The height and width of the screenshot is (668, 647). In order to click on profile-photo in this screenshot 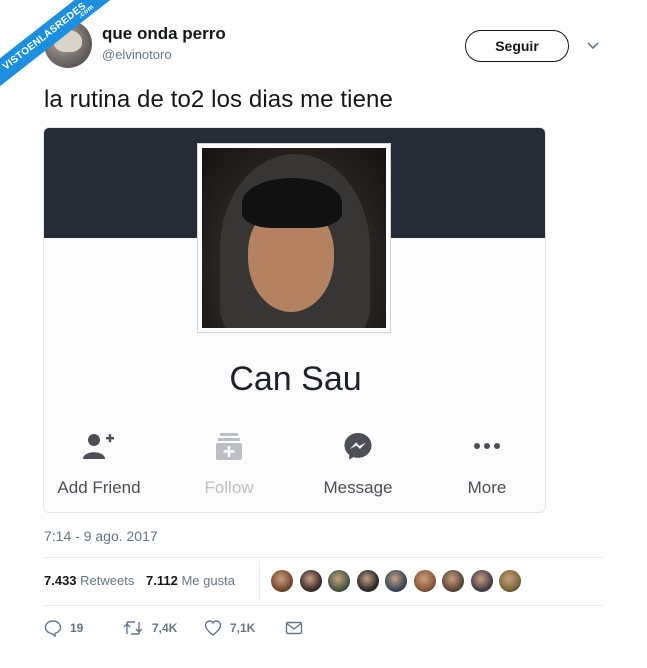, I will do `click(294, 238)`.